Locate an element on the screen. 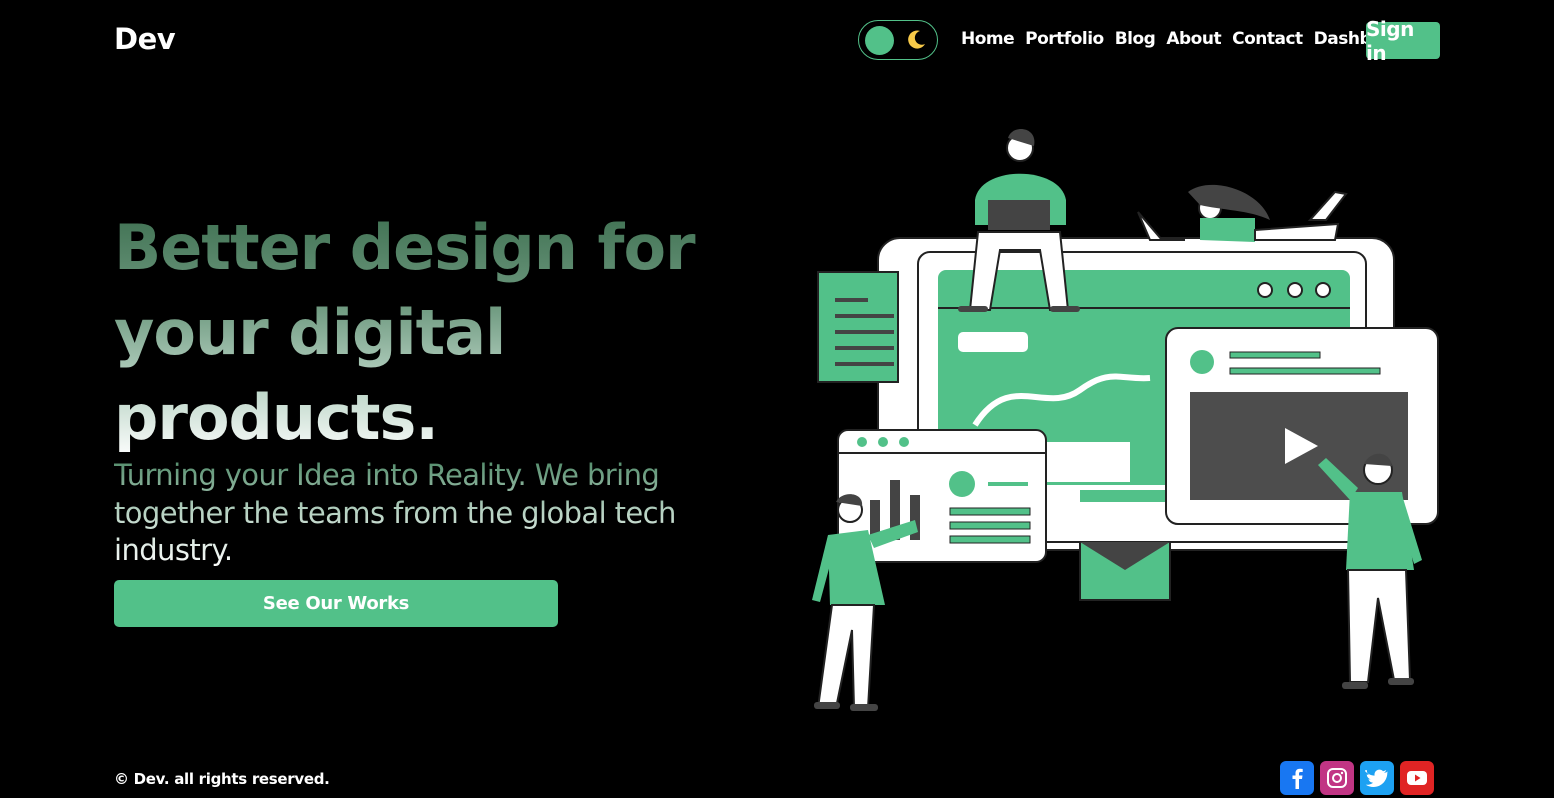  nav-home: Home is located at coordinates (988, 39).